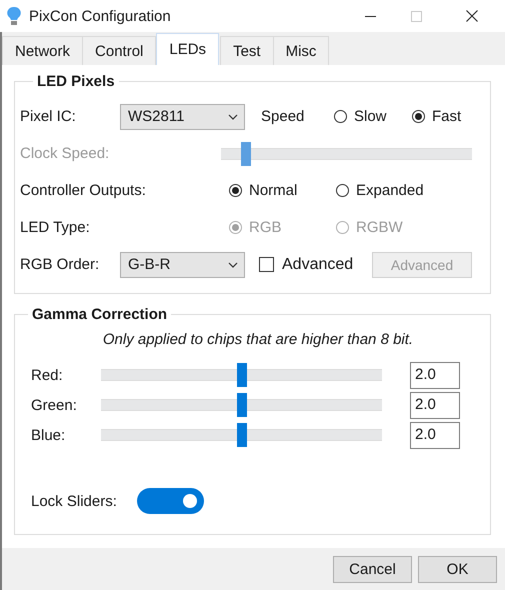 The width and height of the screenshot is (505, 590). What do you see at coordinates (282, 190) in the screenshot?
I see `radio-option: Normal` at bounding box center [282, 190].